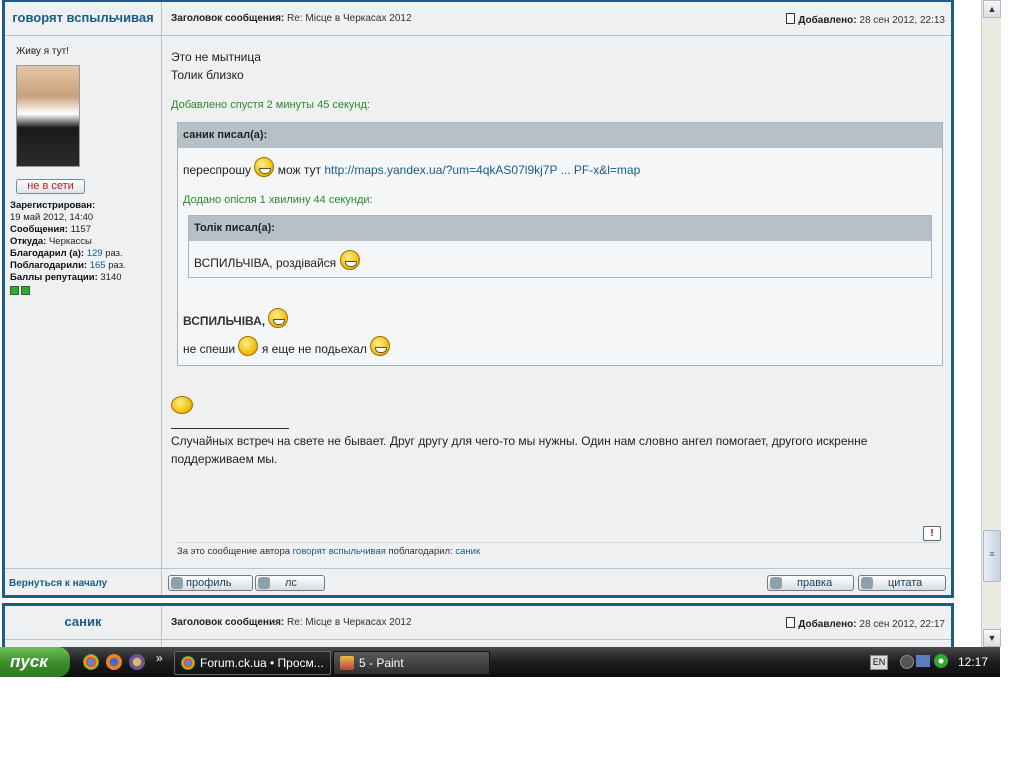 This screenshot has width=1024, height=768. I want to click on bouncing-smiley-icon, so click(557, 406).